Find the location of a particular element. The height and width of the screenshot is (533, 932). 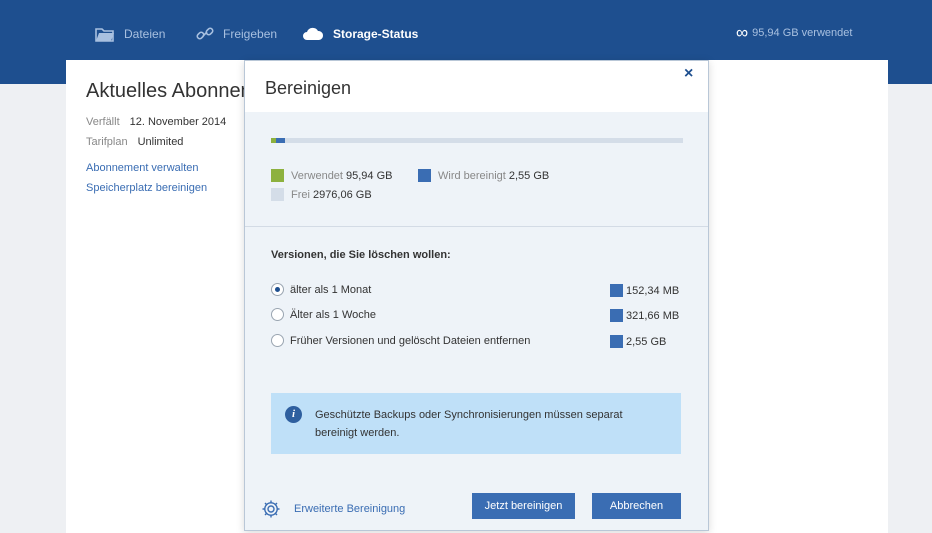

plan-row: Tarifplan Unlimited is located at coordinates (134, 142).